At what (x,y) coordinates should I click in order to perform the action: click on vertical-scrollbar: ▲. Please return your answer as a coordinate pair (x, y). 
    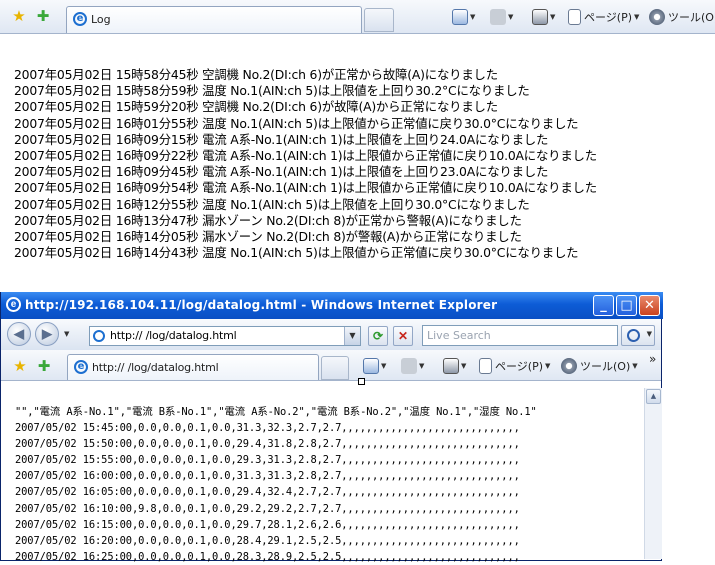
    Looking at the image, I should click on (653, 473).